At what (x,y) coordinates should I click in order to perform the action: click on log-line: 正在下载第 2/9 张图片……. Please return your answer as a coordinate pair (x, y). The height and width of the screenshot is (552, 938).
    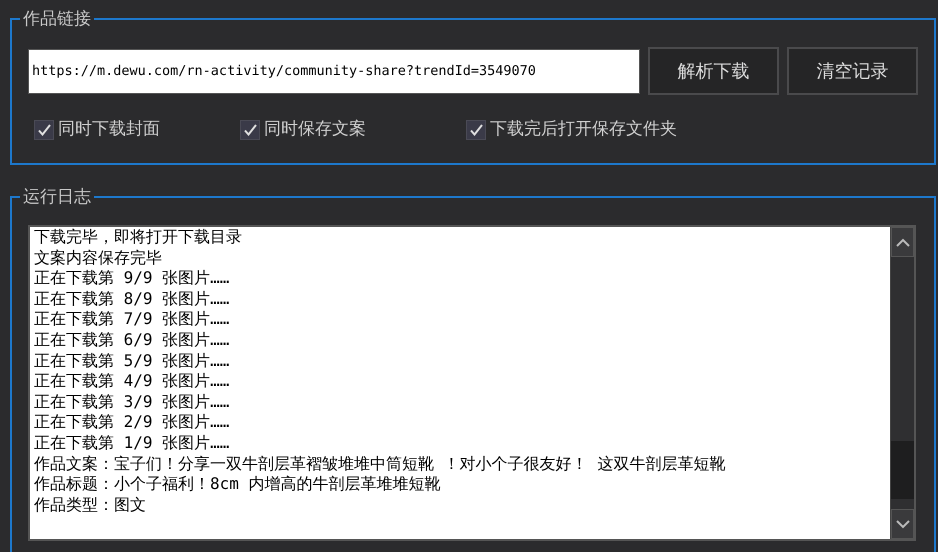
    Looking at the image, I should click on (132, 422).